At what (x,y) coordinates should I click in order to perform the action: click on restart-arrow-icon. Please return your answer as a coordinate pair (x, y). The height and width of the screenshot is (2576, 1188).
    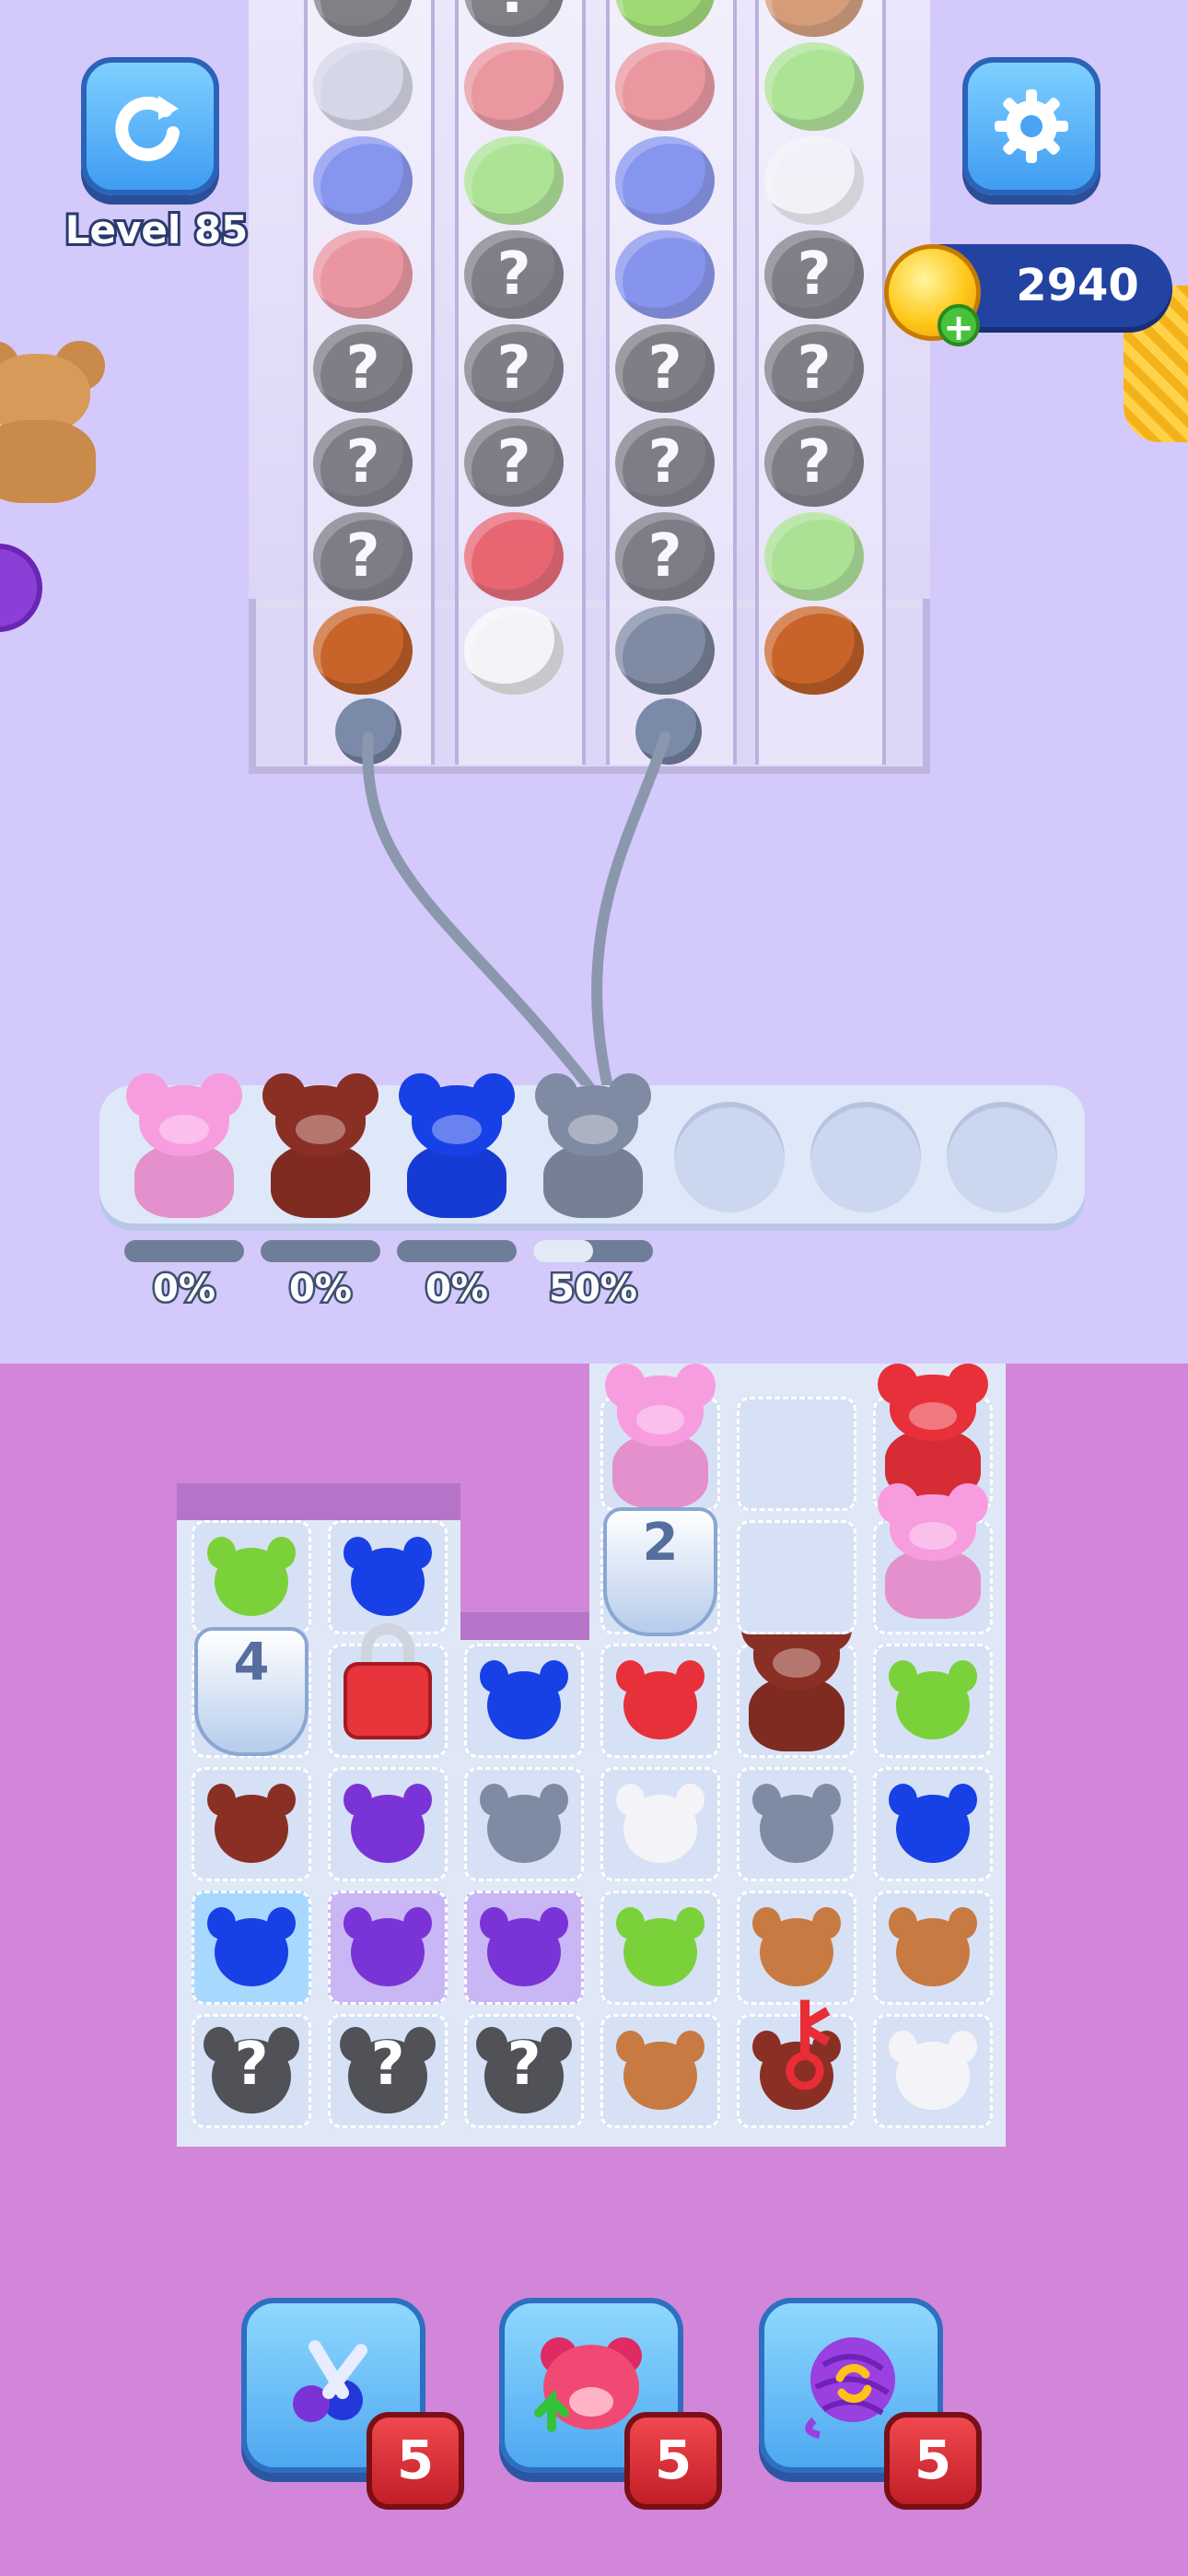
    Looking at the image, I should click on (147, 128).